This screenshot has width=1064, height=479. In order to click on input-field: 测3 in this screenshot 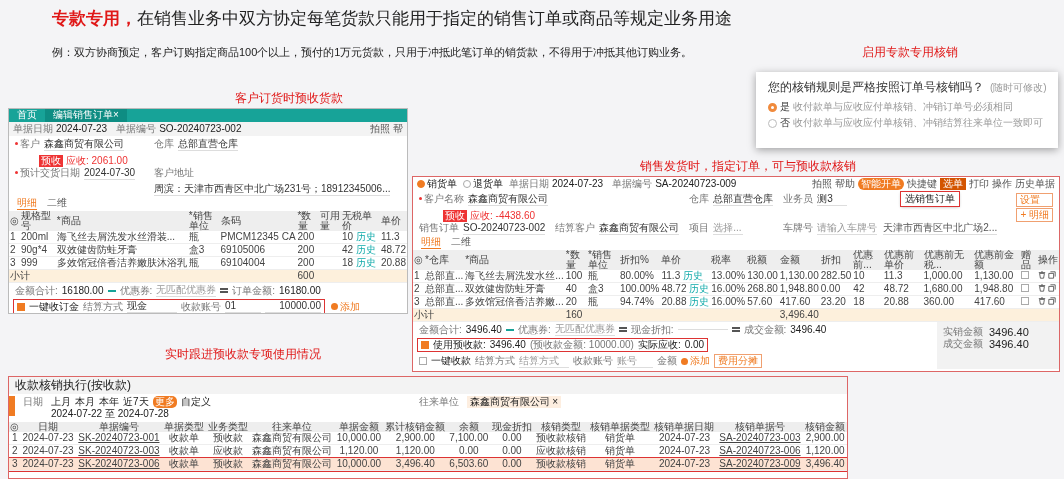, I will do `click(832, 199)`.